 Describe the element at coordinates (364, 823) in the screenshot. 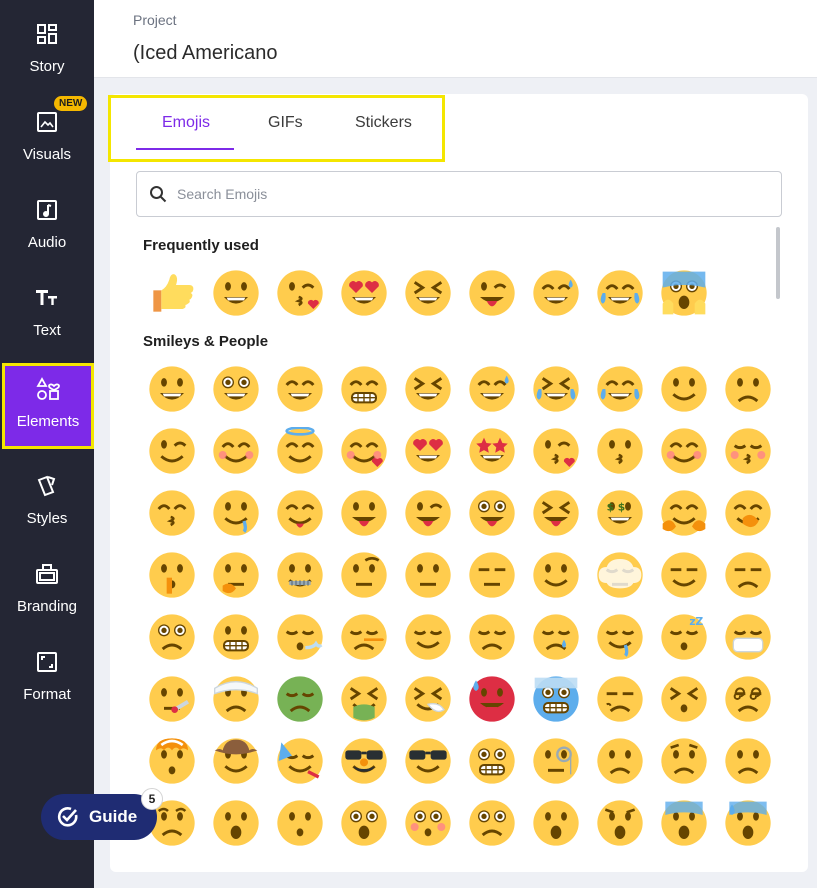

I see `emoji-astonished` at that location.